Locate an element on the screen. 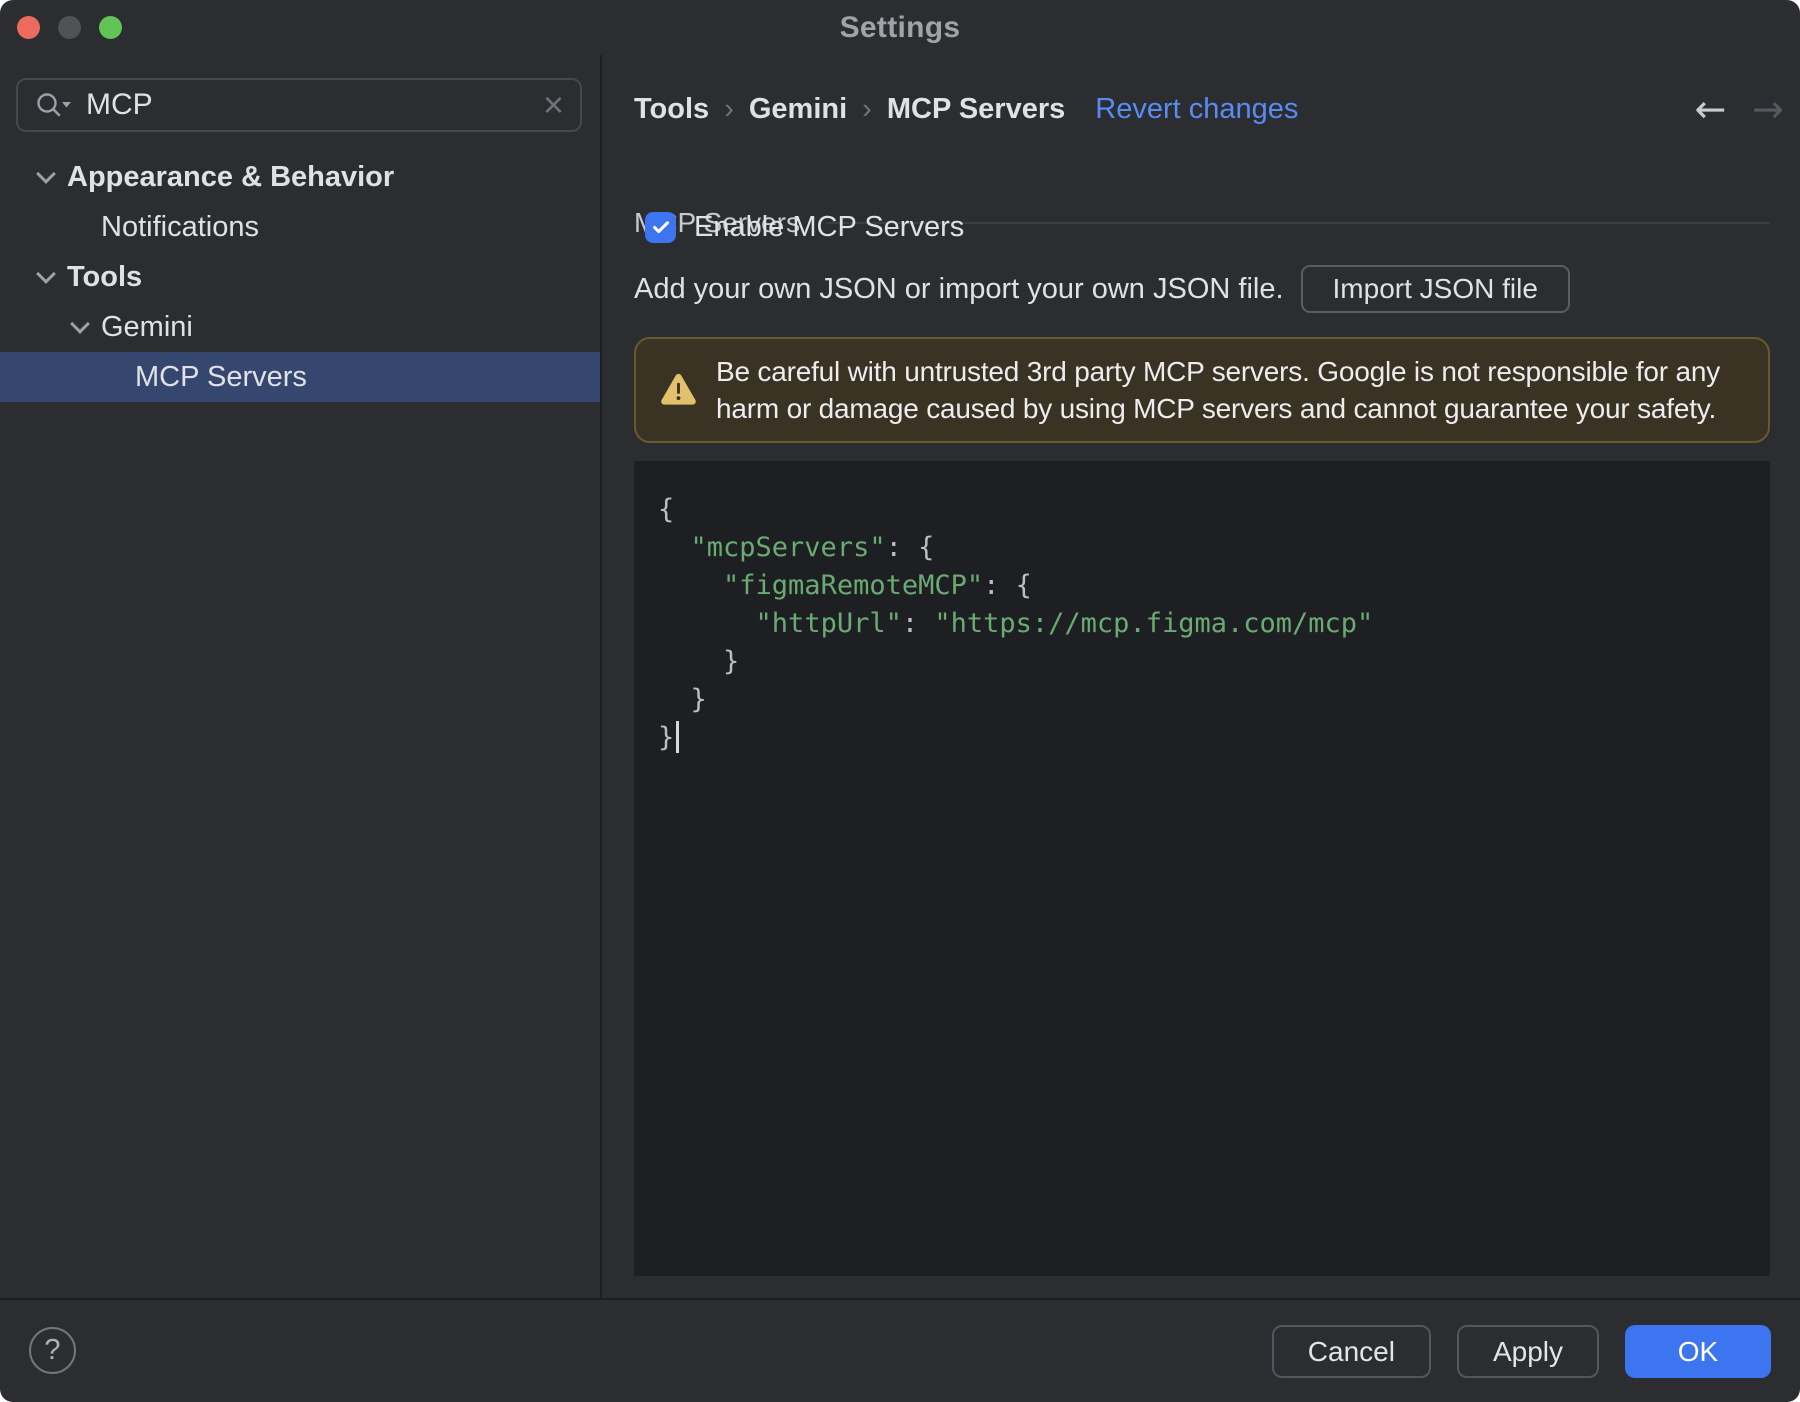 The image size is (1800, 1402). traffic-lights is located at coordinates (69, 27).